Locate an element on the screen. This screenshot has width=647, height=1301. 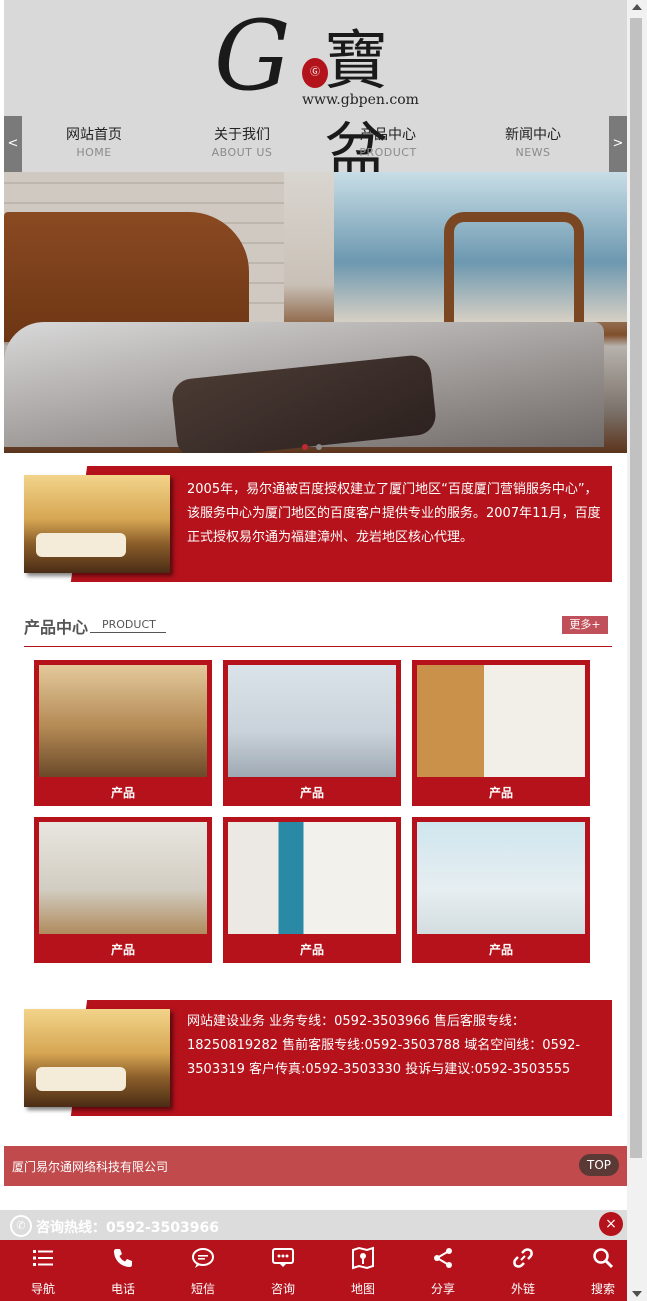
nav-item-news: 新闻中心 NEWS is located at coordinates (533, 141).